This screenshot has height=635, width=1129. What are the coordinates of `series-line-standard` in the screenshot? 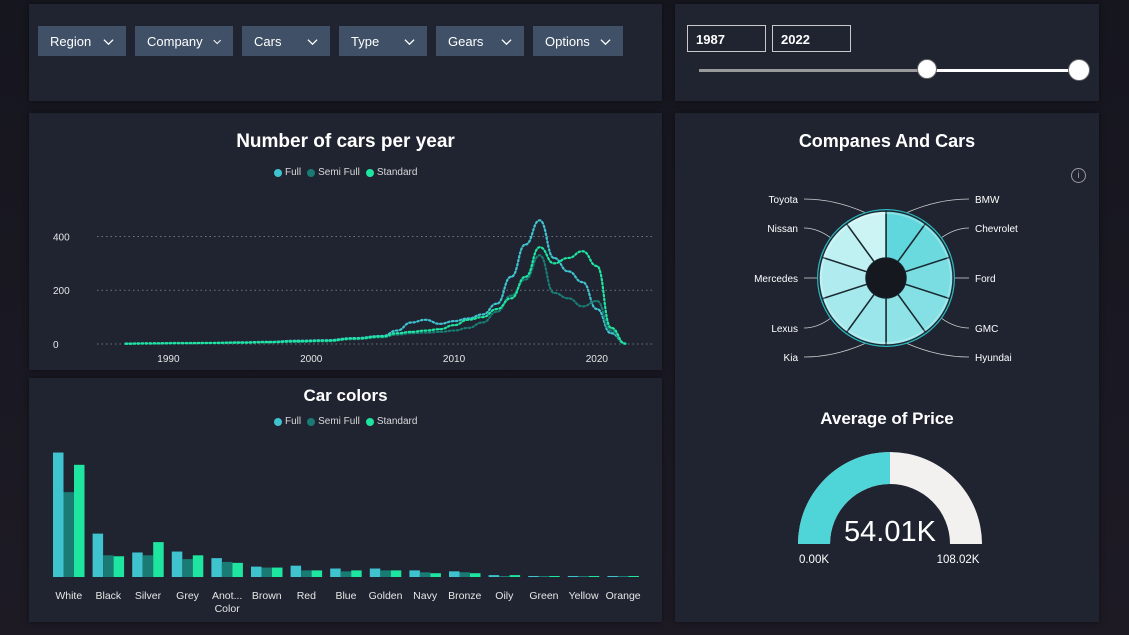 It's located at (375, 295).